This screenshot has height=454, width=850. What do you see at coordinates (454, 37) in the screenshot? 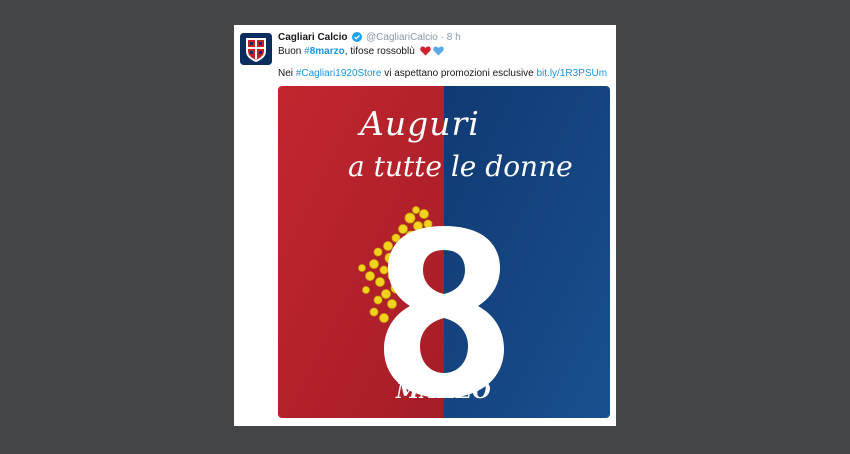
I see `timestamp: 8 h` at bounding box center [454, 37].